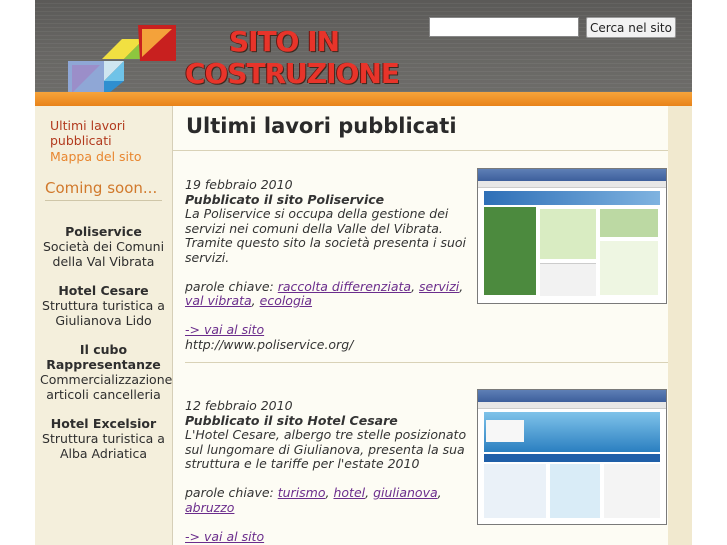 Image resolution: width=727 pixels, height=545 pixels. What do you see at coordinates (103, 313) in the screenshot?
I see `coming-soon-desc: Struttura turistica a Giulianova Lido` at bounding box center [103, 313].